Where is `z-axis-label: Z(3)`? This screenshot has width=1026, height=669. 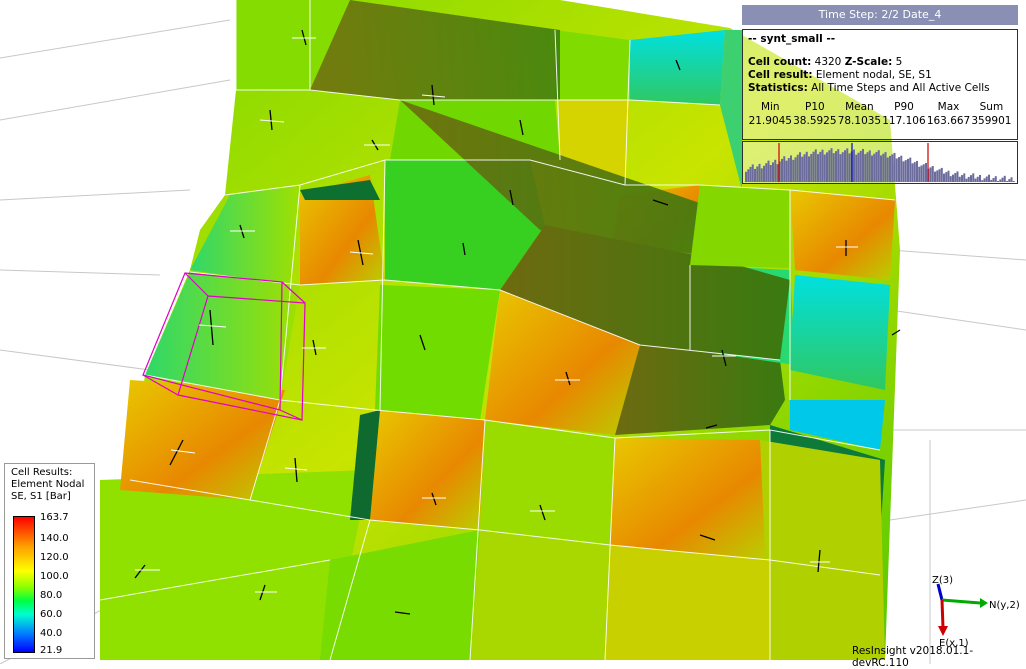
z-axis-label: Z(3) is located at coordinates (942, 580).